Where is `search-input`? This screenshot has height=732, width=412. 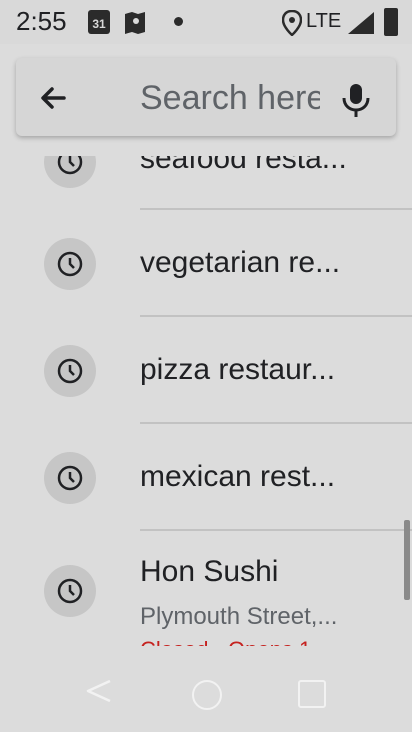
search-input is located at coordinates (230, 98).